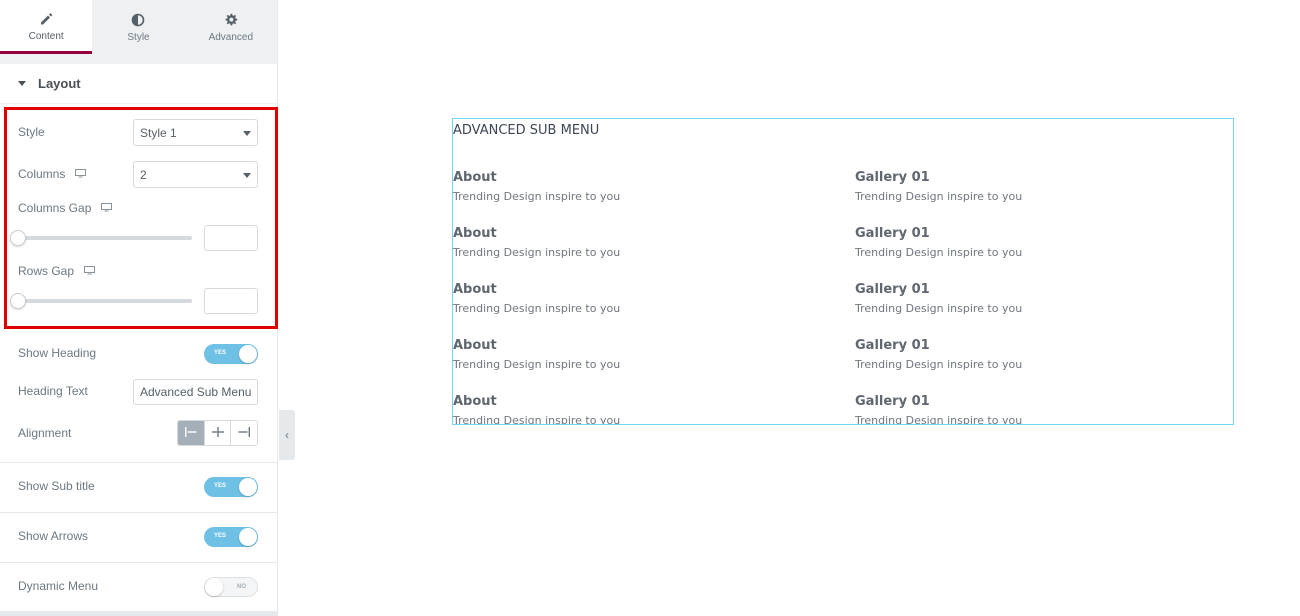  I want to click on align-right-icon, so click(244, 433).